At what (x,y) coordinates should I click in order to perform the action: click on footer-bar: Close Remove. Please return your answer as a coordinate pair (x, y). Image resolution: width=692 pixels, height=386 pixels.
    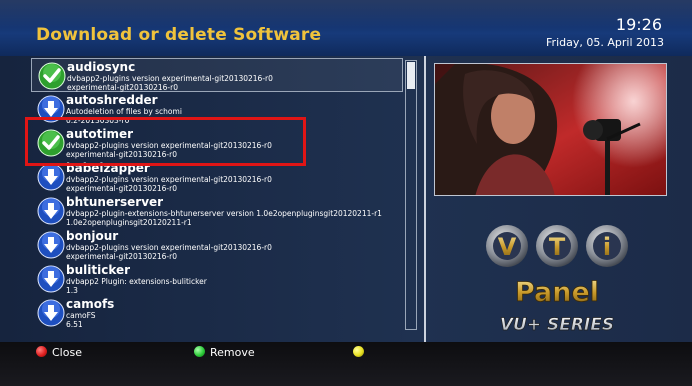
    Looking at the image, I should click on (346, 364).